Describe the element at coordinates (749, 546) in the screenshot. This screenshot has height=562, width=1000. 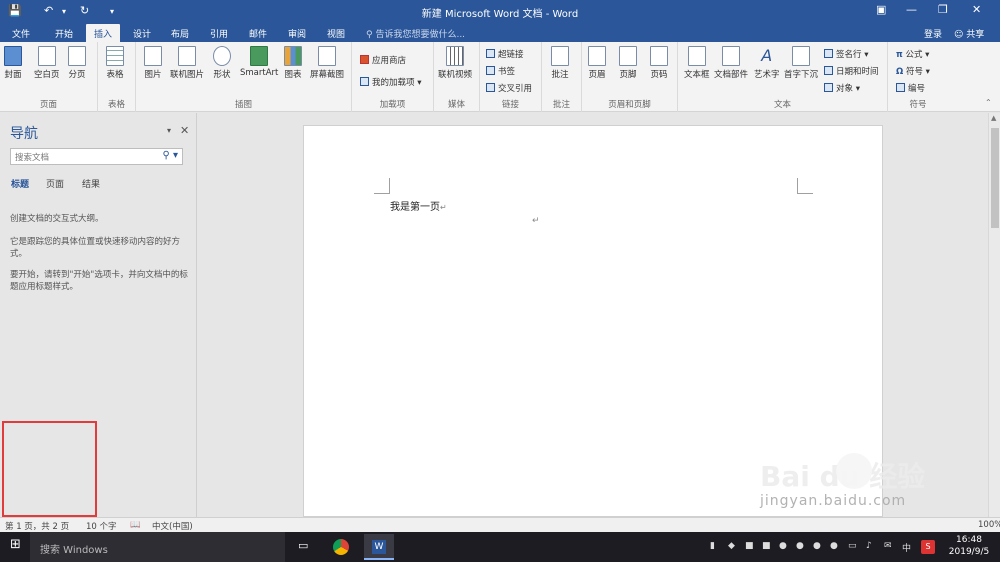
I see `tray-app-icon-3: ■` at that location.